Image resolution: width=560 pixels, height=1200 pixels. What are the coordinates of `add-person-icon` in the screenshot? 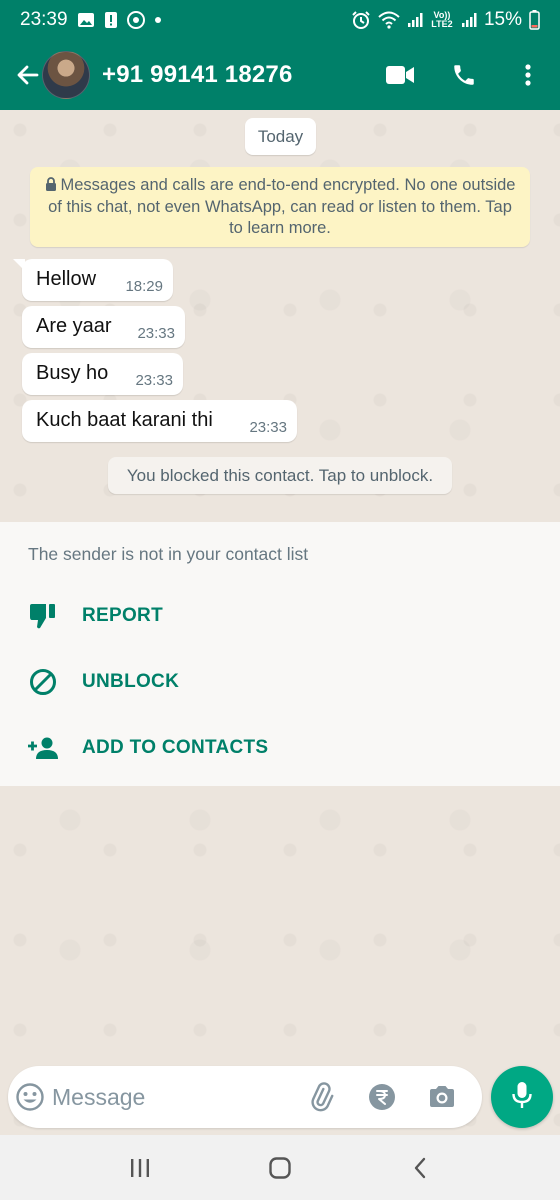 It's located at (43, 748).